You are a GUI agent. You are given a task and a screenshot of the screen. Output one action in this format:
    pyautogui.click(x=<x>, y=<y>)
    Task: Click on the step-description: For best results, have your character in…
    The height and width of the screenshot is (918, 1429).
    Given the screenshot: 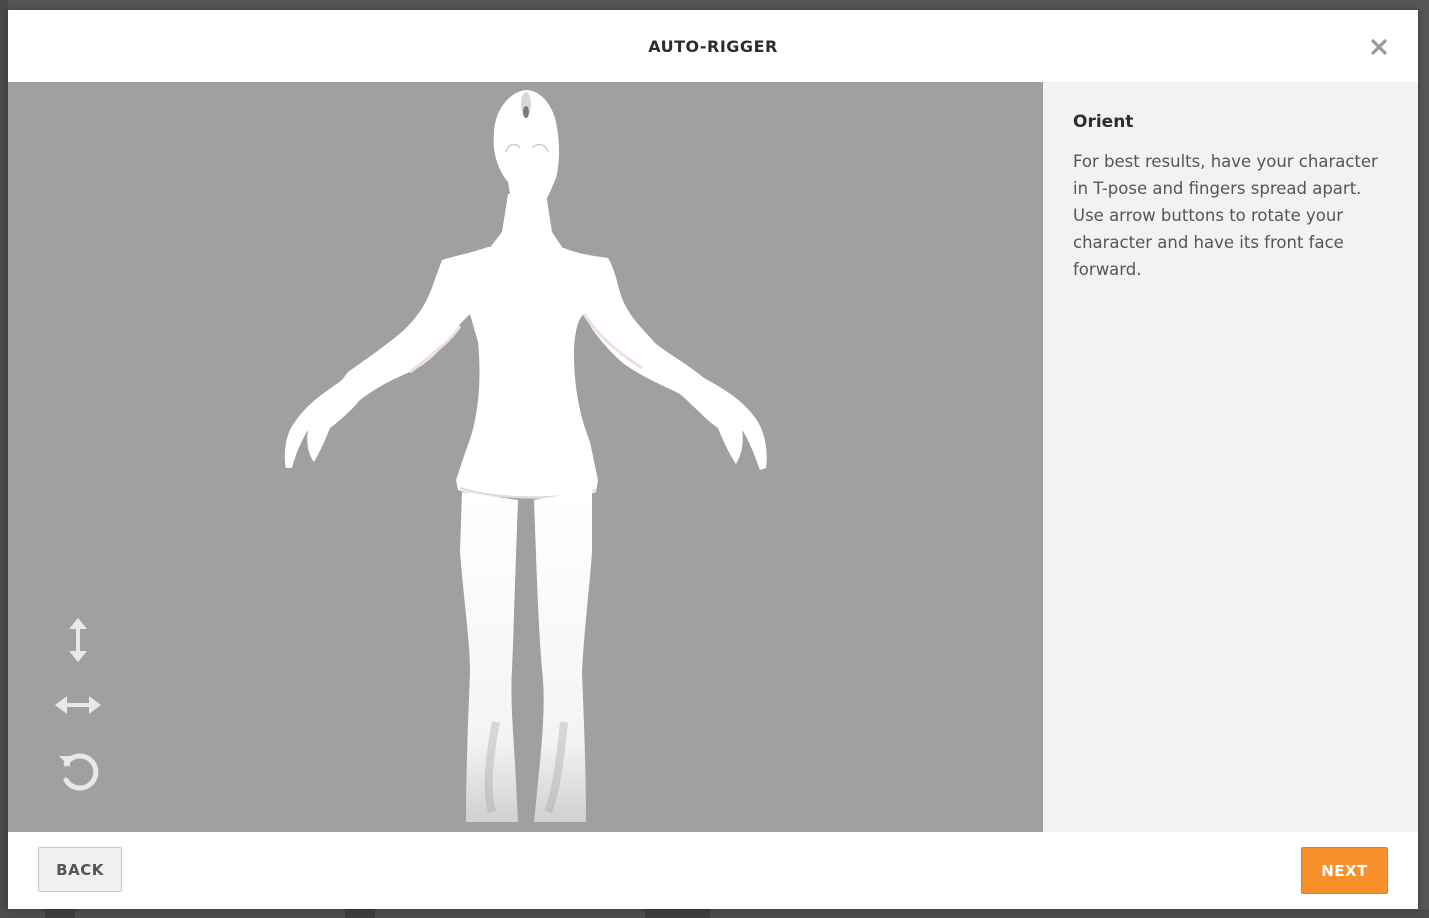 What is the action you would take?
    pyautogui.click(x=1225, y=215)
    